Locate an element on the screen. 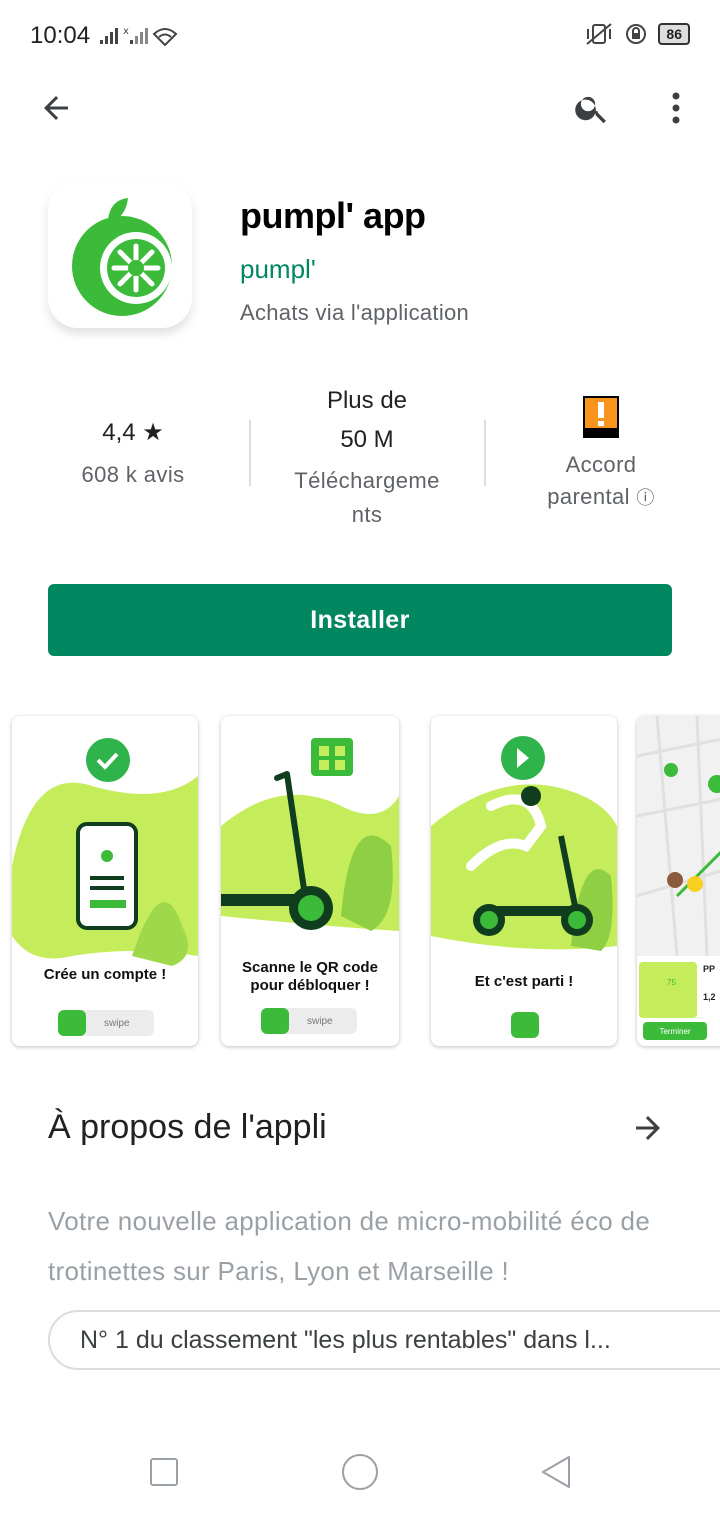  signal-icons: x is located at coordinates (138, 35).